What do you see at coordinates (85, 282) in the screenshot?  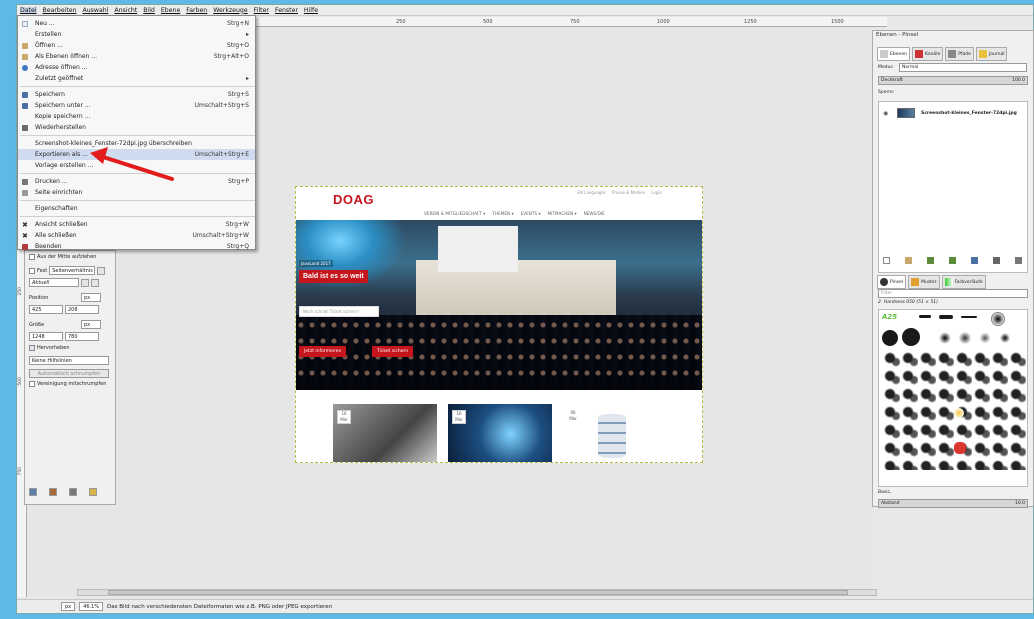 I see `portrait-icon` at bounding box center [85, 282].